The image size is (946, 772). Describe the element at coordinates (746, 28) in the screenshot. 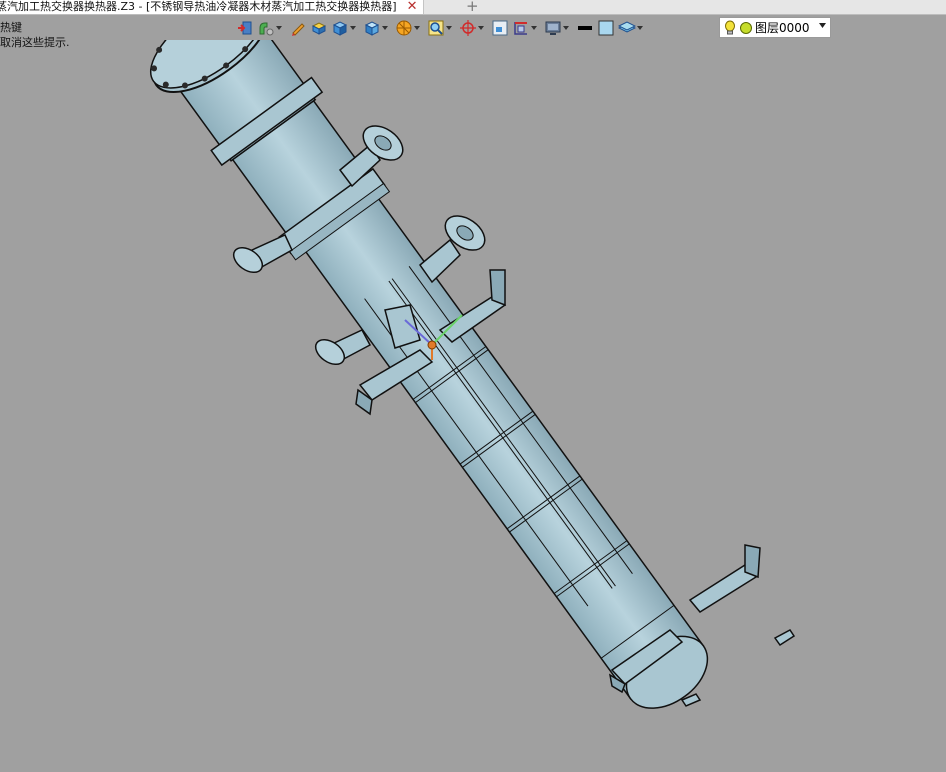

I see `layer-status-dot-icon` at that location.